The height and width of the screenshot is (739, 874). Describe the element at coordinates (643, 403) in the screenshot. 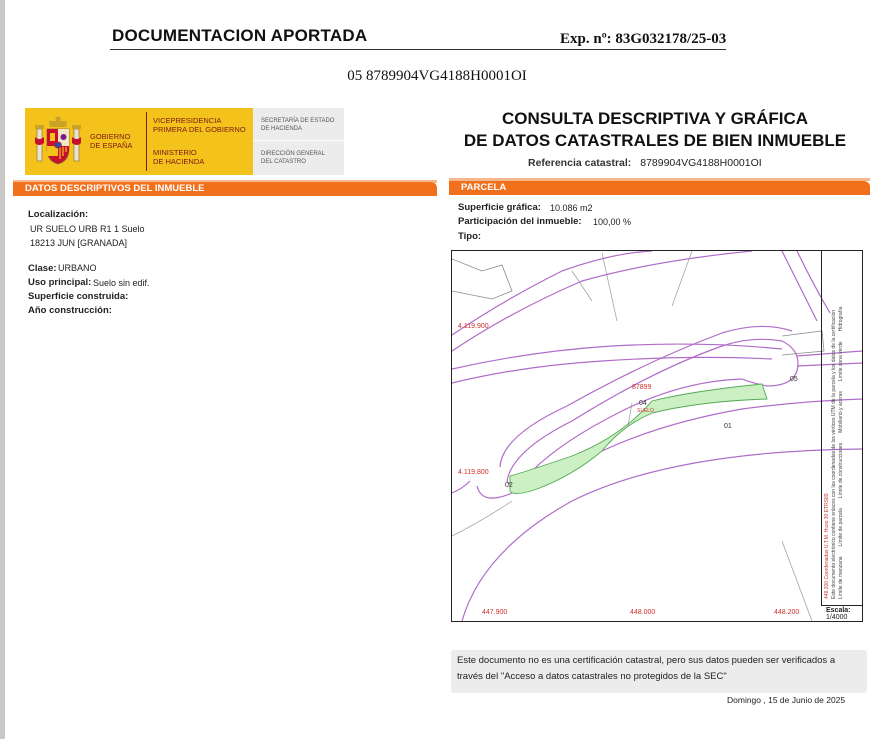

I see `parcel-label: 04` at that location.